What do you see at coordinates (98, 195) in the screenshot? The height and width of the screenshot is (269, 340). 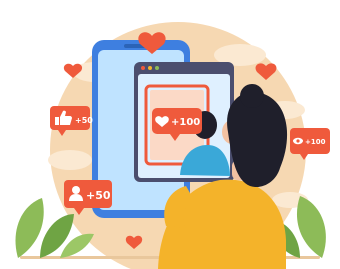 I see `followers-count: +50` at bounding box center [98, 195].